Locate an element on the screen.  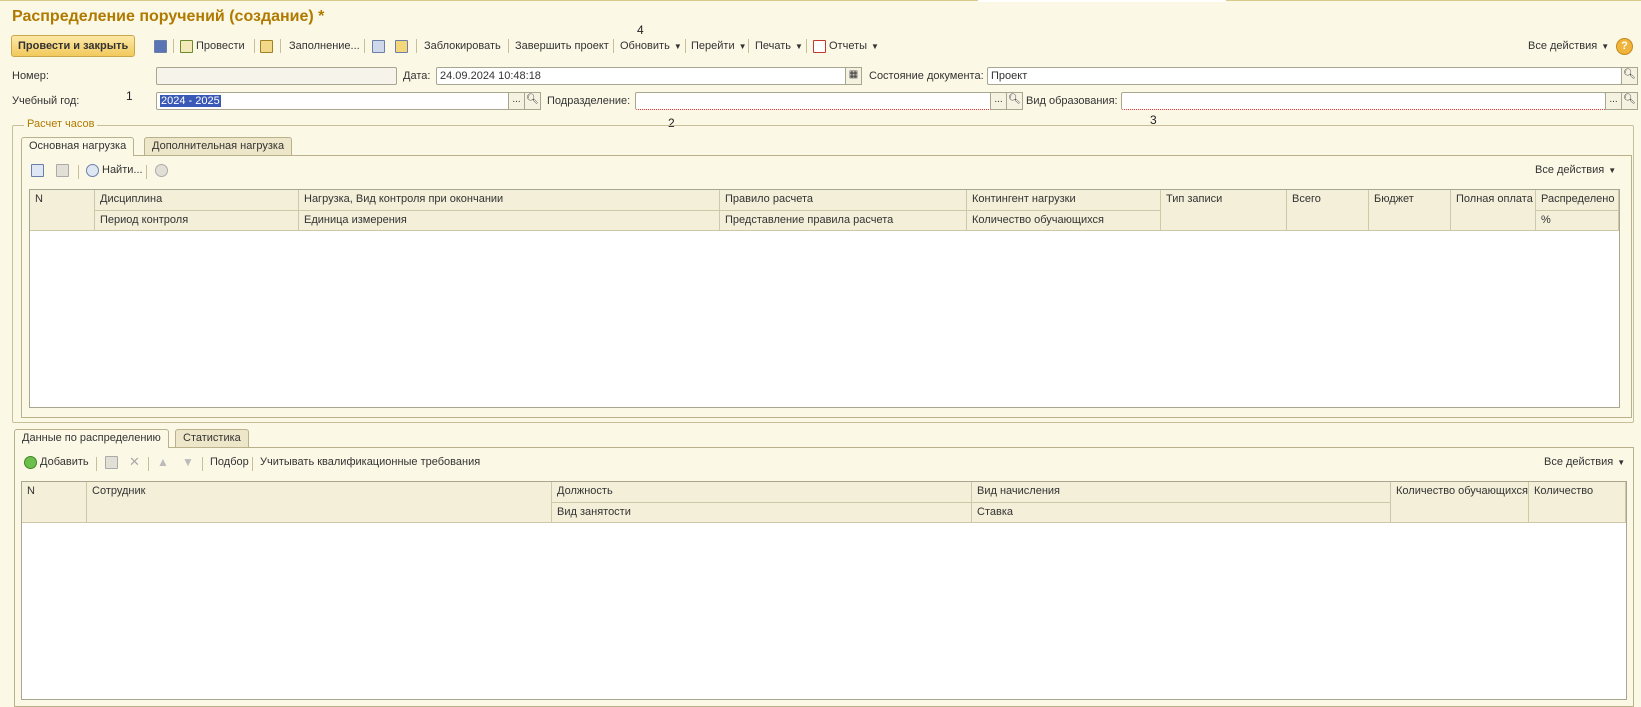
col-rule-header: Правило расчета is located at coordinates (843, 200).